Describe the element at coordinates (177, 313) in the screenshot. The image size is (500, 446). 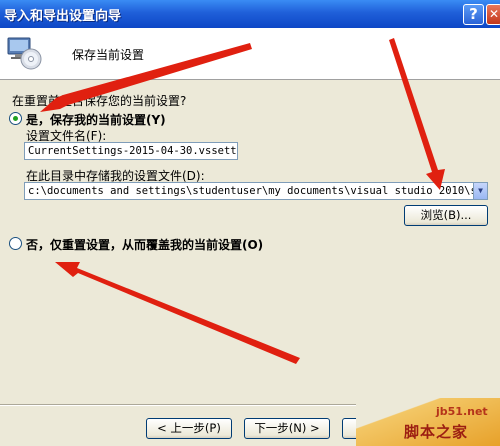
I see `annotation-arrow-to-reset-option` at that location.